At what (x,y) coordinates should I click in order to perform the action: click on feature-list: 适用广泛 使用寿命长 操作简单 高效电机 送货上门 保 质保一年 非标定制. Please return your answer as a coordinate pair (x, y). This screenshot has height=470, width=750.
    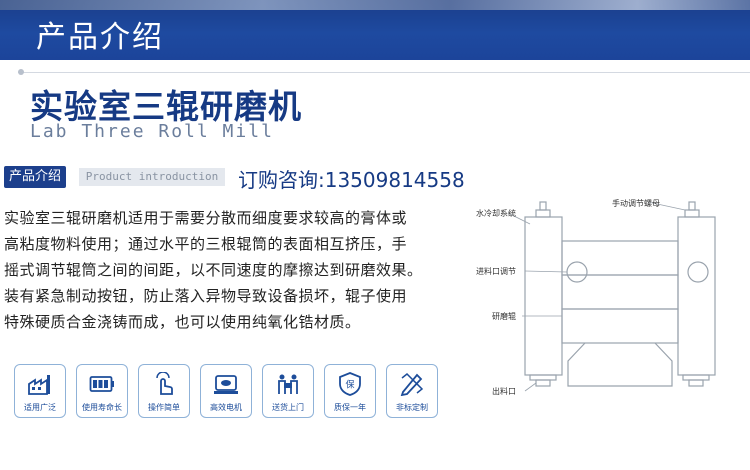
    Looking at the image, I should click on (229, 392).